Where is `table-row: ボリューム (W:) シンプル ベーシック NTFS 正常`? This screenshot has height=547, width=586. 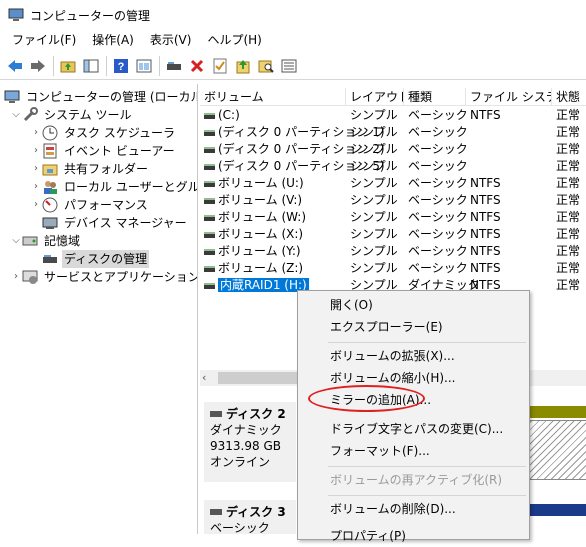 table-row: ボリューム (W:) シンプル ベーシック NTFS 正常 is located at coordinates (393, 217).